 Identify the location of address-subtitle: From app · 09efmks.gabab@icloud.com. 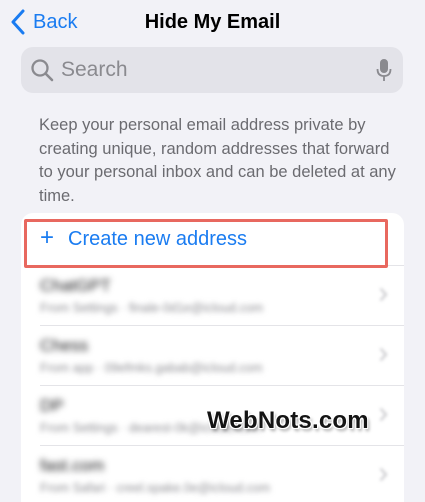
(151, 368).